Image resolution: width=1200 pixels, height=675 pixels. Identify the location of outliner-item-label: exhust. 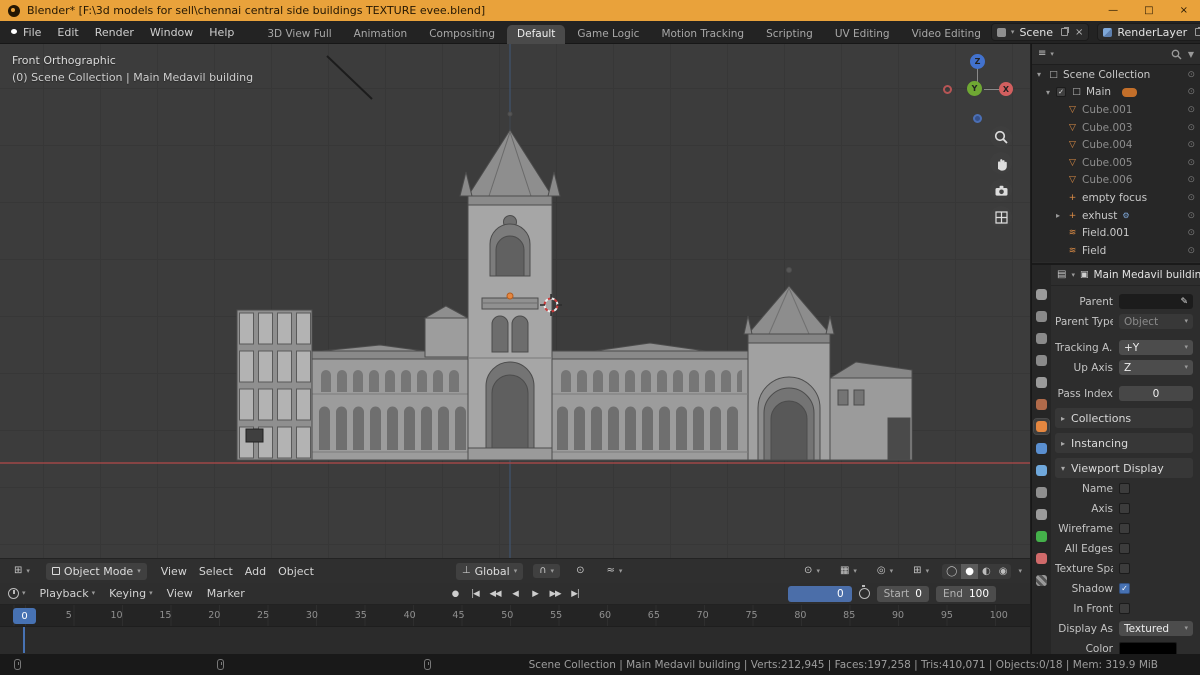
(1099, 216).